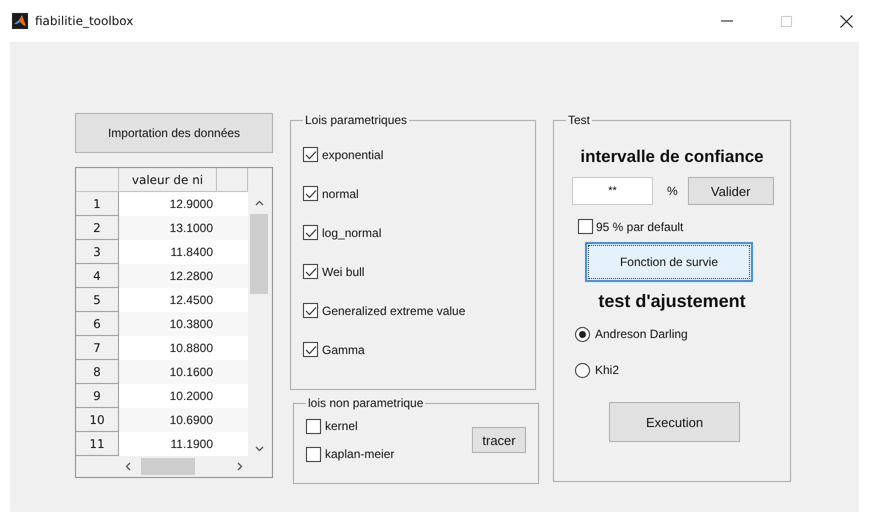 The height and width of the screenshot is (514, 869). I want to click on row-header: 8, so click(97, 372).